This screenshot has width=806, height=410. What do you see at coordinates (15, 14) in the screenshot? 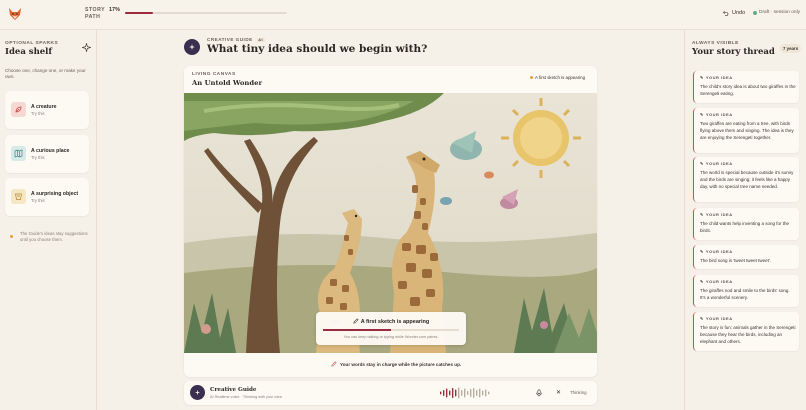
I see `fox-logo-icon` at bounding box center [15, 14].